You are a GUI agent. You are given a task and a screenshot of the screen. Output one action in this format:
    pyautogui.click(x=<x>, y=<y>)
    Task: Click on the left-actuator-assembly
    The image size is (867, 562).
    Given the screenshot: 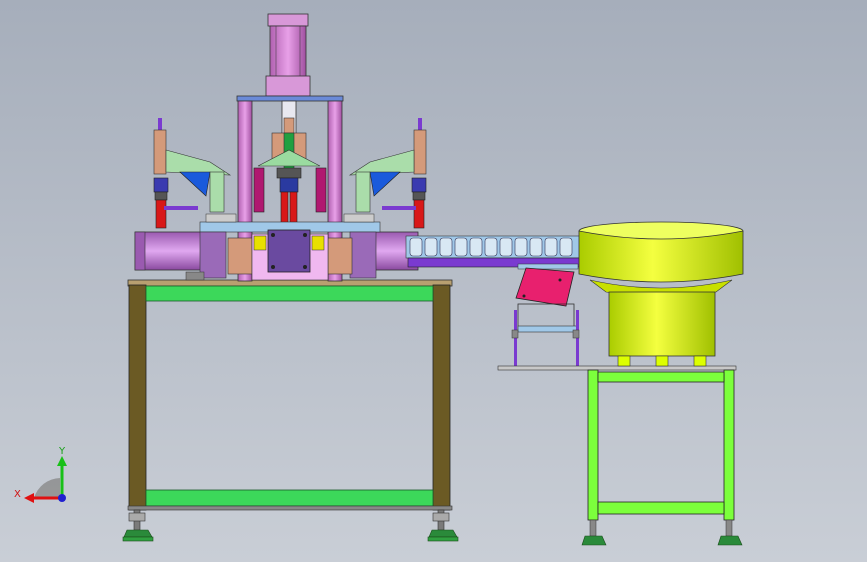 What is the action you would take?
    pyautogui.click(x=192, y=173)
    